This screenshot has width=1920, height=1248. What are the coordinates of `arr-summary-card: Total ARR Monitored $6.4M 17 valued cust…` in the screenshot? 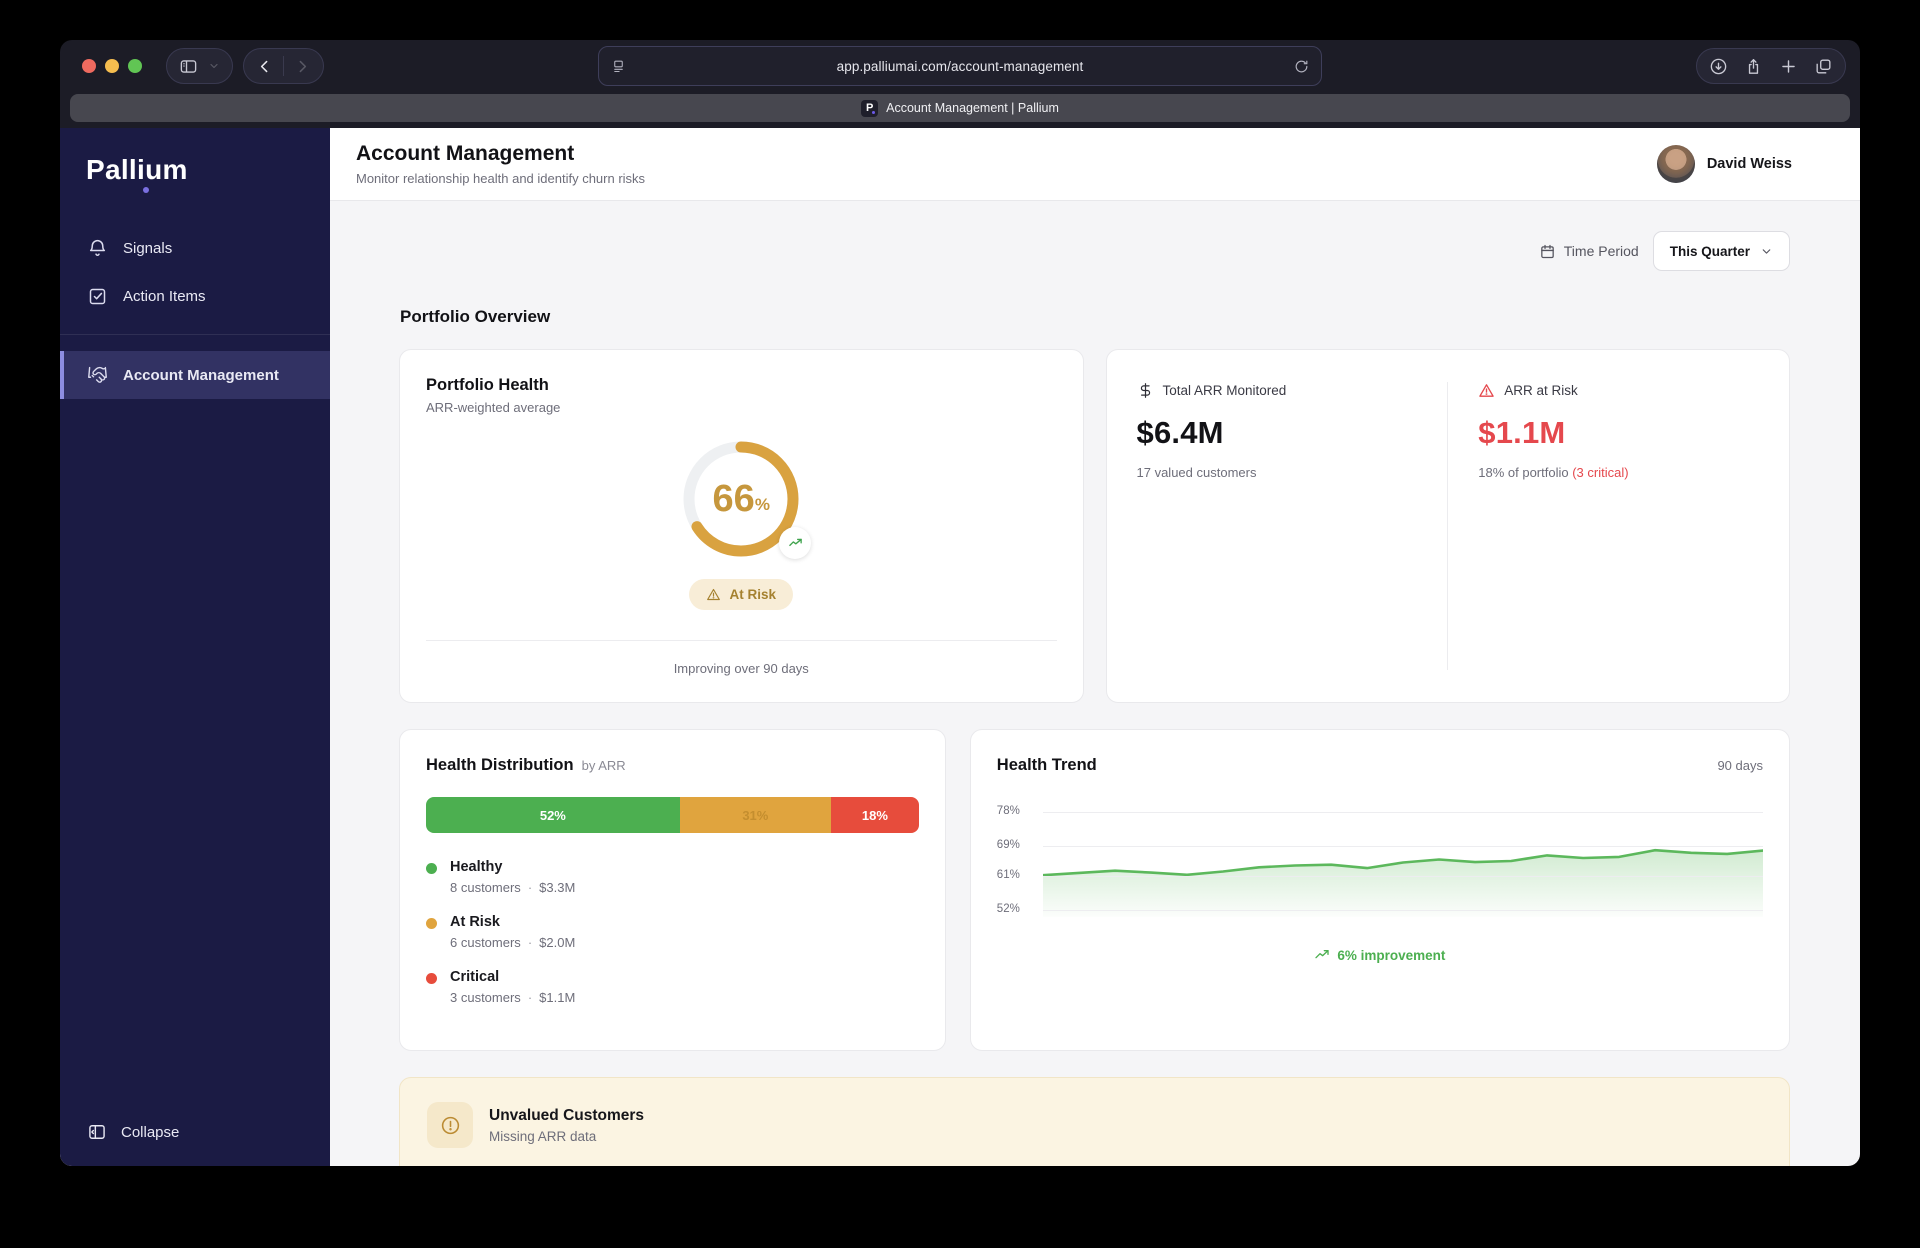 It's located at (1447, 526).